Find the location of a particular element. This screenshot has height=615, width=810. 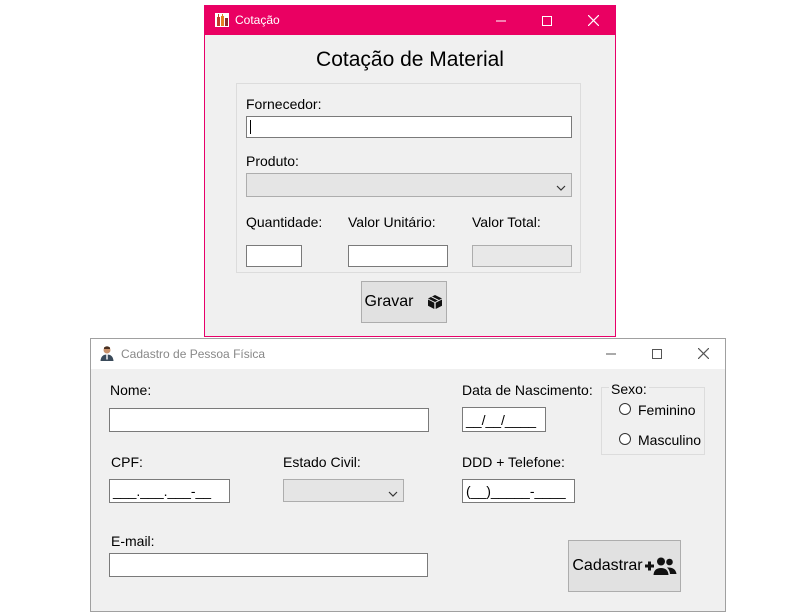

bottles-icon is located at coordinates (222, 20).